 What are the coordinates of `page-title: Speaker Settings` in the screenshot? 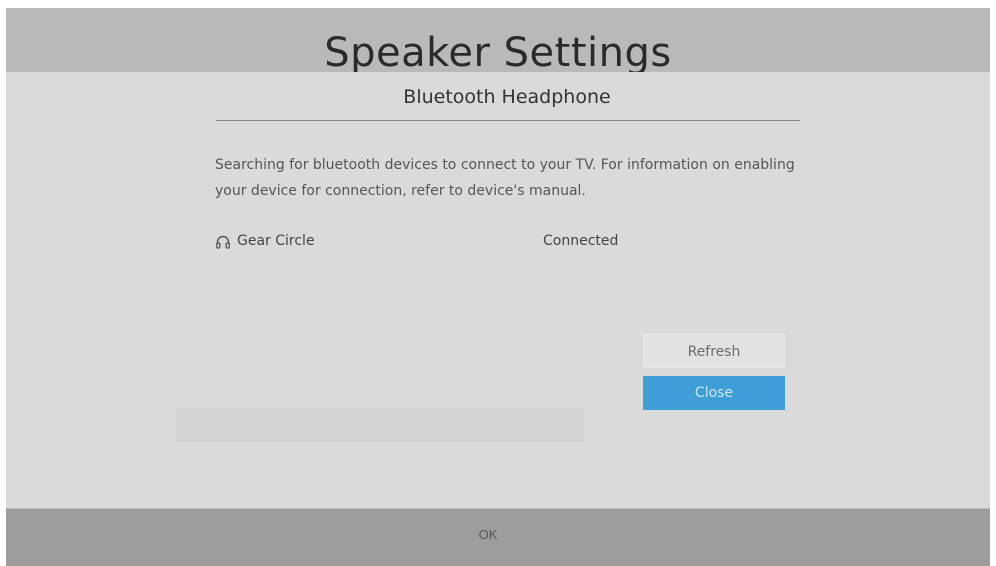 It's located at (498, 53).